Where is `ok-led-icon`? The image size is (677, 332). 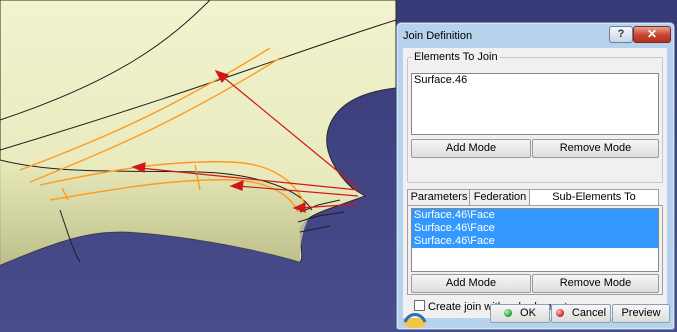
ok-led-icon is located at coordinates (508, 313).